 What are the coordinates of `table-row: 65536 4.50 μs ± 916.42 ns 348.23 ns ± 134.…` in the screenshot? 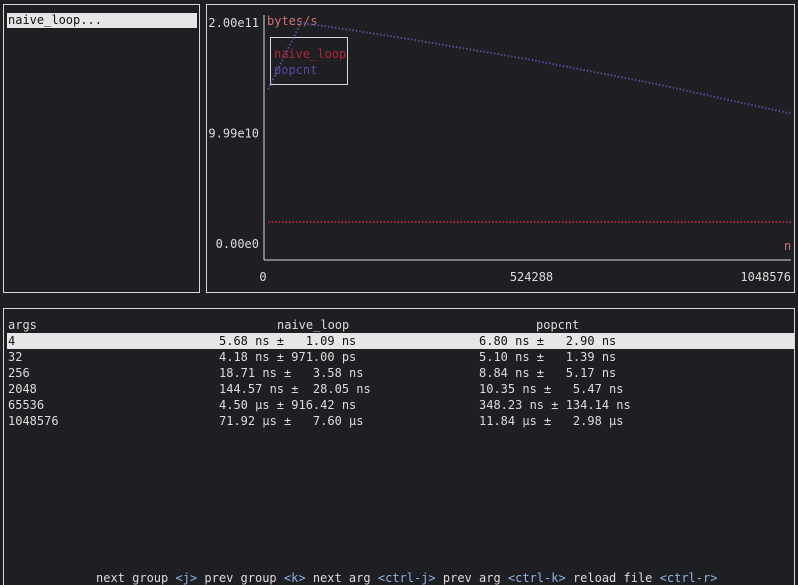 It's located at (400, 405).